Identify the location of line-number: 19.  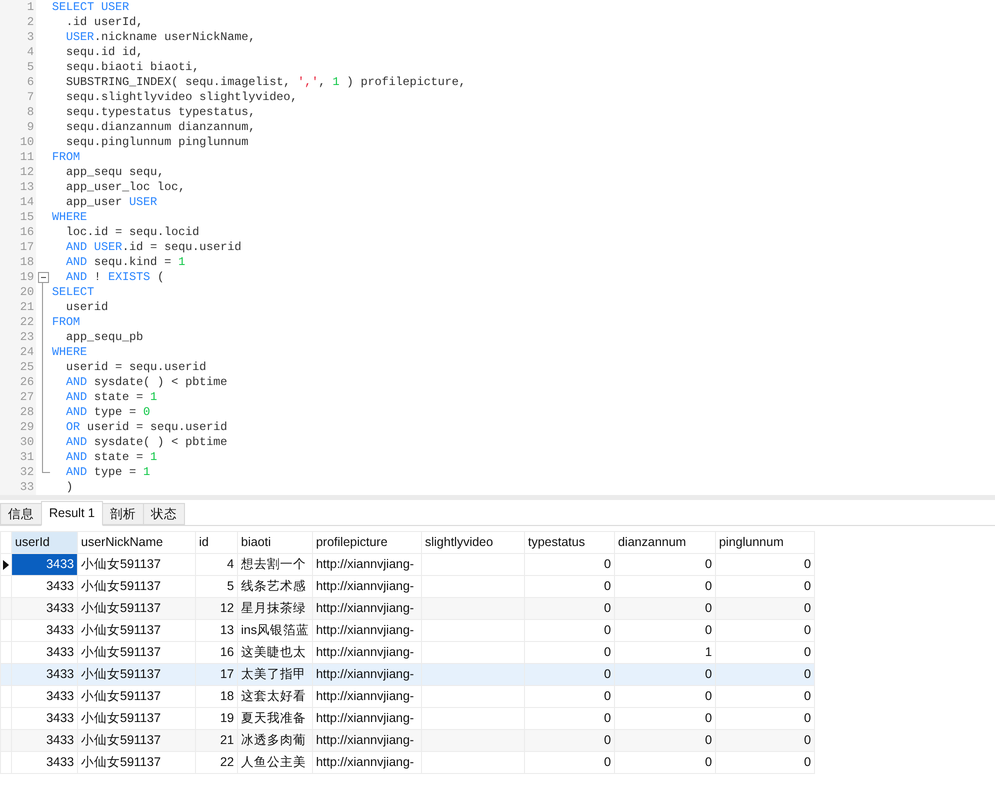
(27, 277).